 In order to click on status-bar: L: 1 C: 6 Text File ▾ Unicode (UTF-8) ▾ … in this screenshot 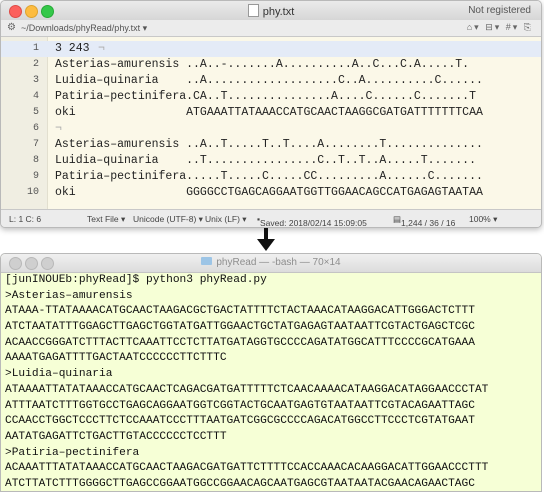, I will do `click(271, 218)`.